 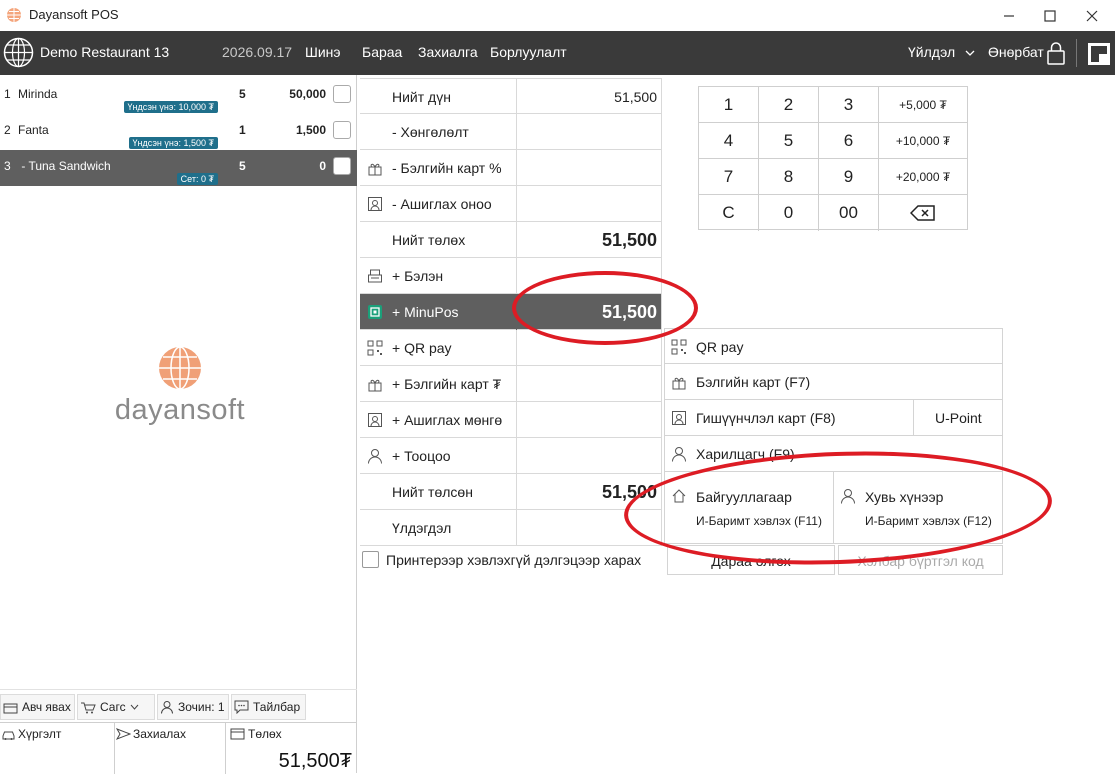 I want to click on cash-register-icon, so click(x=375, y=276).